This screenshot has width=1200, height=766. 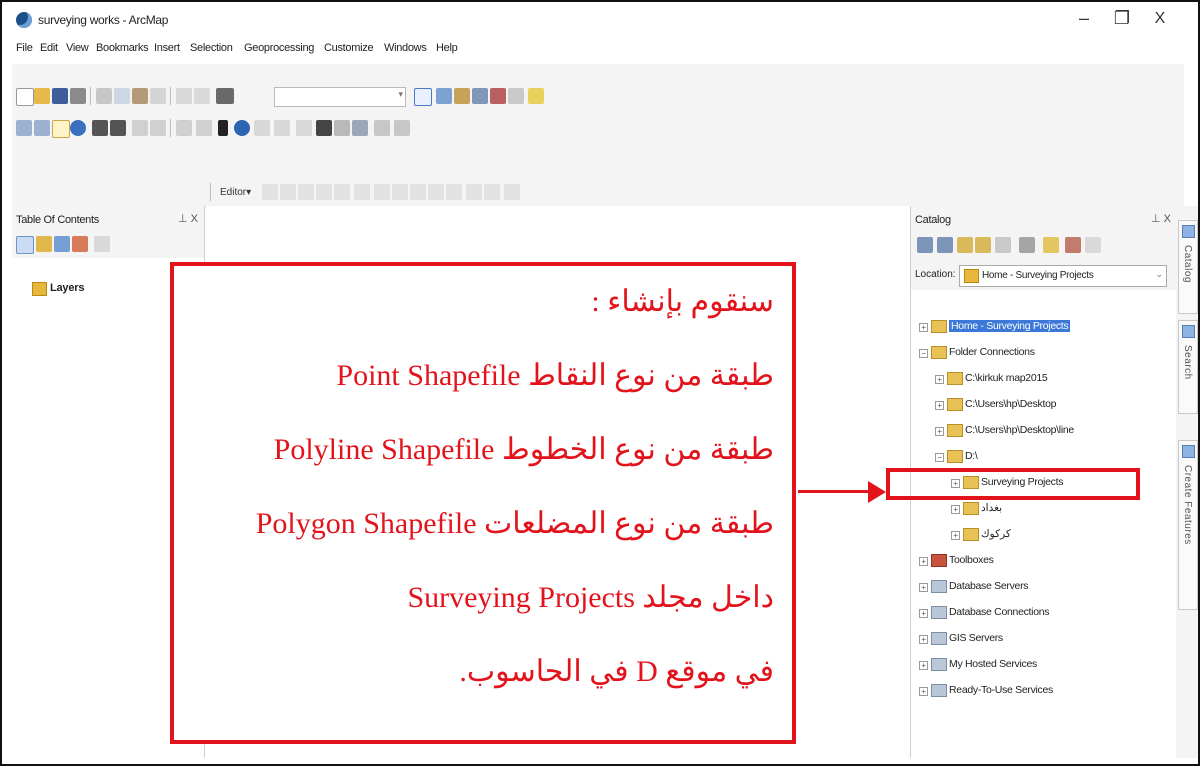 I want to click on undo-icon, so click(x=184, y=96).